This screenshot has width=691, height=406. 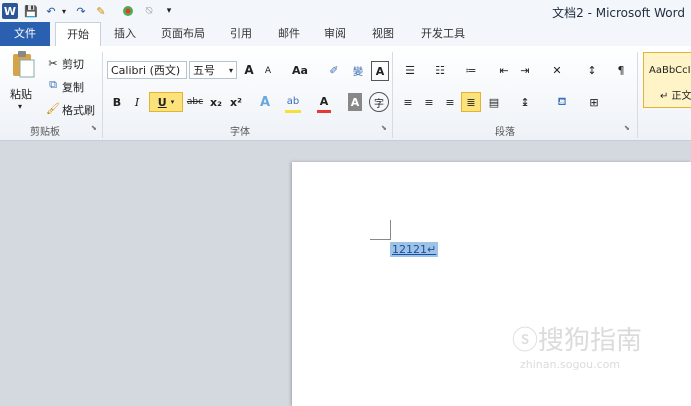 I want to click on tab-insert: 插入, so click(x=125, y=34).